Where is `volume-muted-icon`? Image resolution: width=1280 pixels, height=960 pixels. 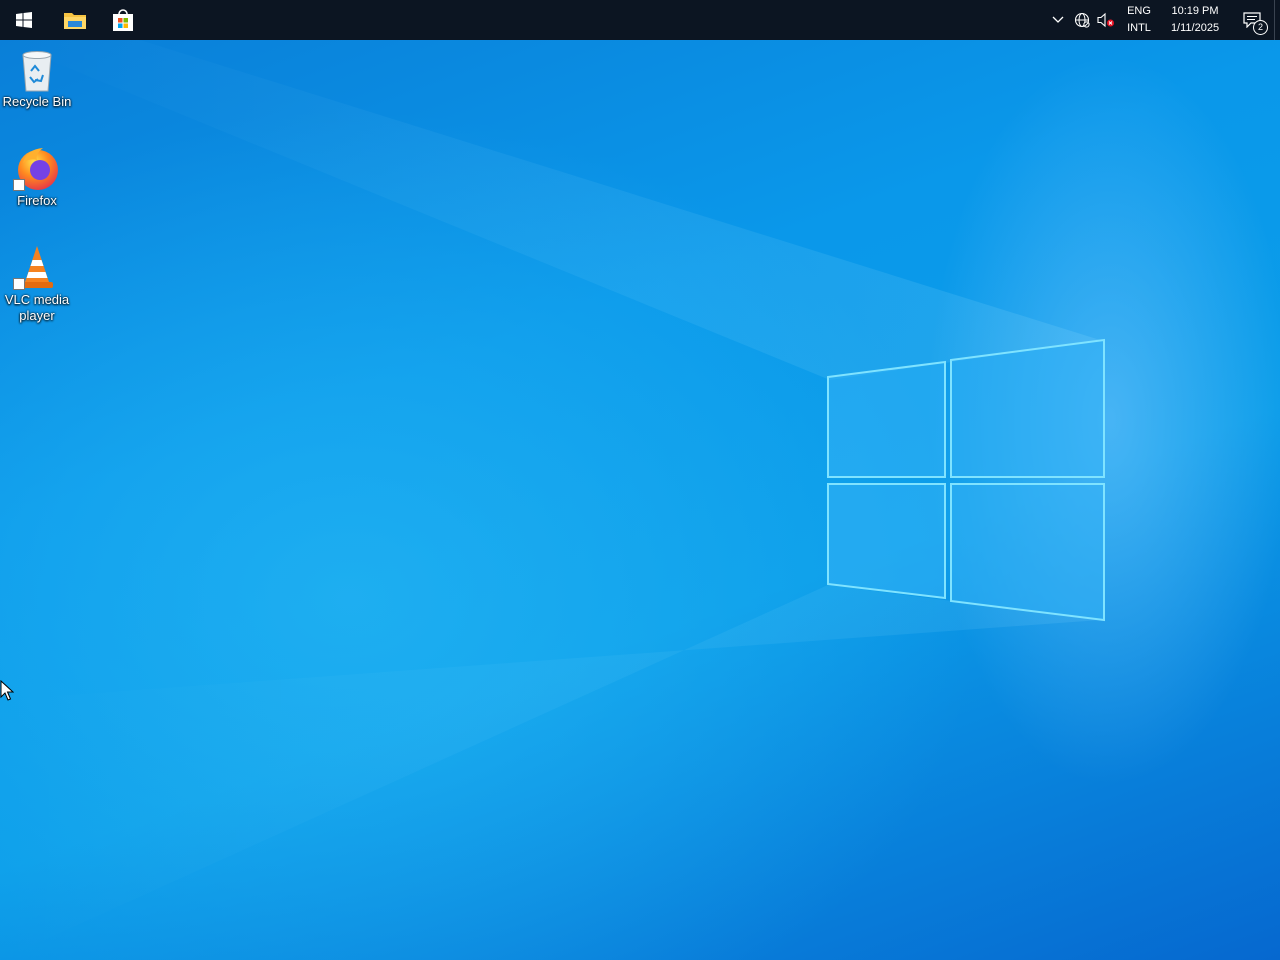 volume-muted-icon is located at coordinates (1105, 20).